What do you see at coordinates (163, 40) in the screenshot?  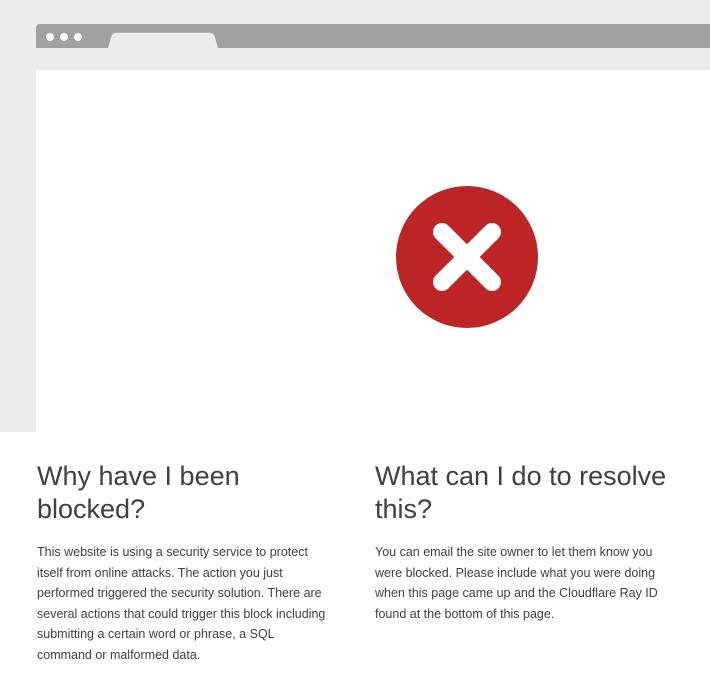 I see `browser-tab-illustration` at bounding box center [163, 40].